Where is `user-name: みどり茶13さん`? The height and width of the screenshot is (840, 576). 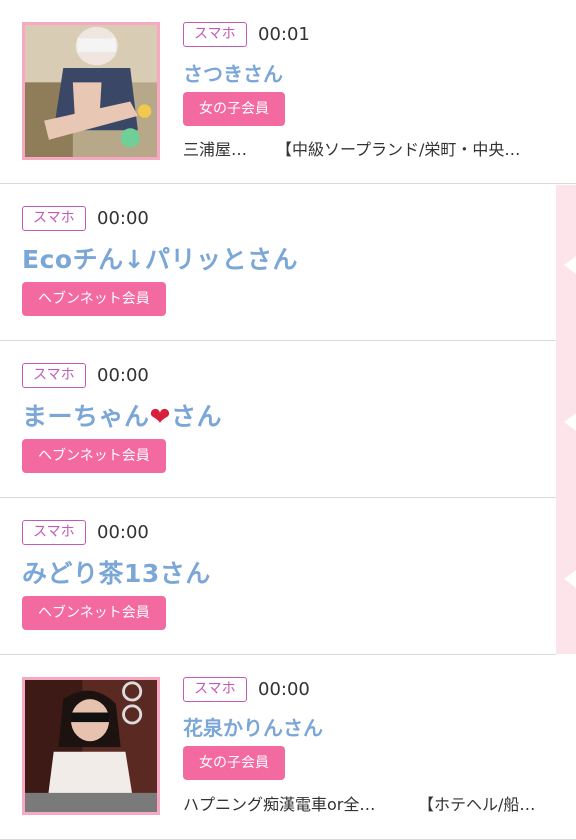
user-name: みどり茶13さん is located at coordinates (116, 572).